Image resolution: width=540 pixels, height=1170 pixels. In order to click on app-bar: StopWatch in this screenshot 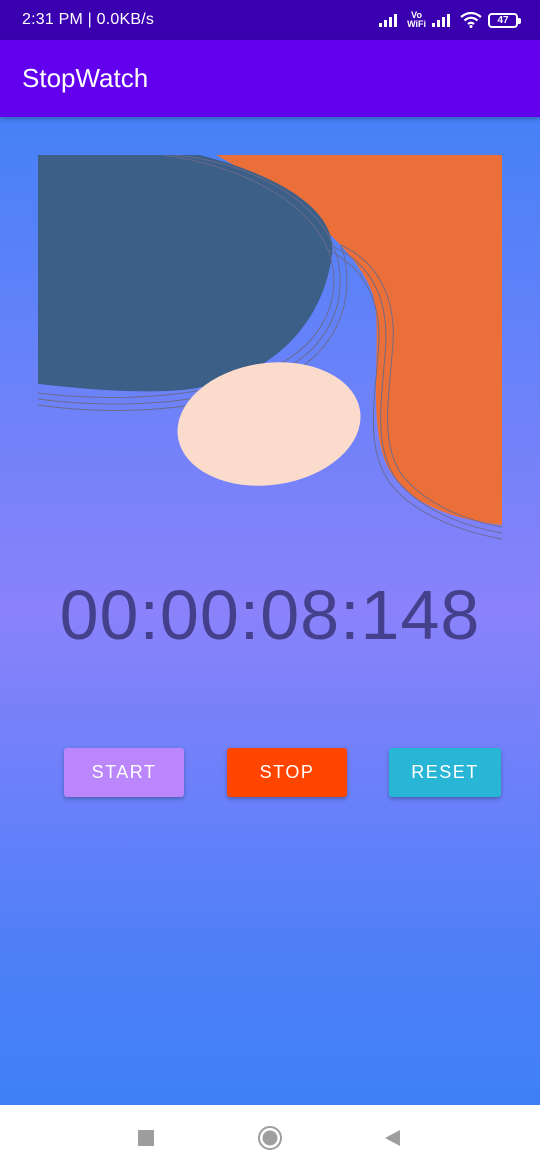, I will do `click(270, 78)`.